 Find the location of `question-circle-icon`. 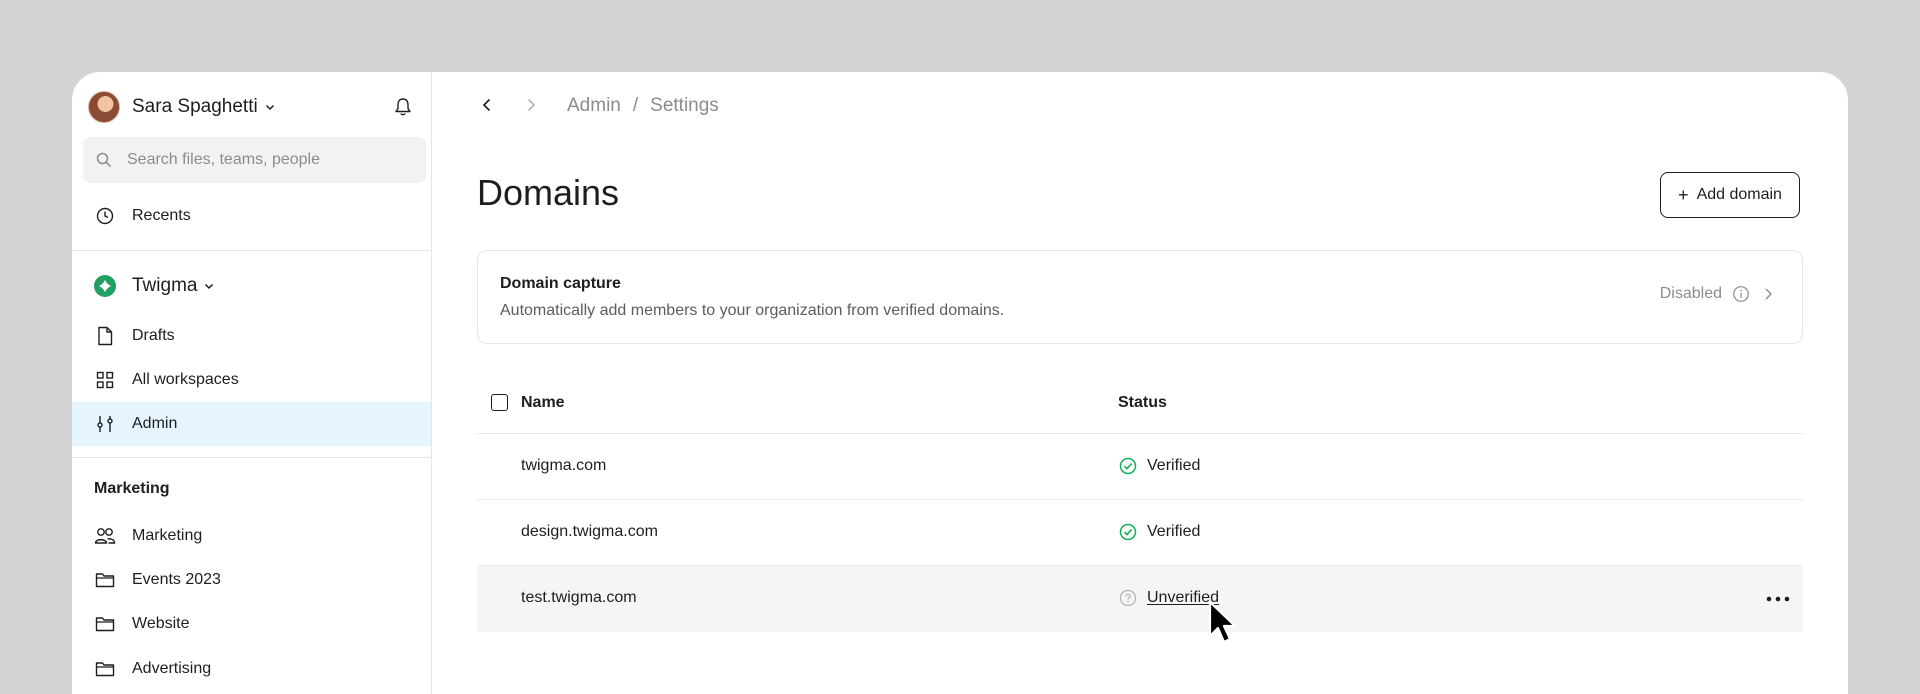

question-circle-icon is located at coordinates (1128, 598).